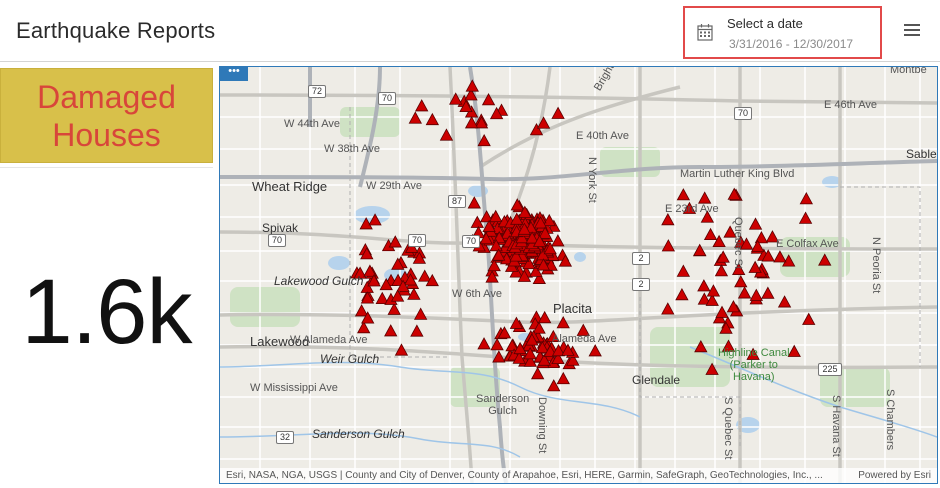  Describe the element at coordinates (737, 174) in the screenshot. I see `map-label-mlk: Martin Luther King Blvd` at that location.